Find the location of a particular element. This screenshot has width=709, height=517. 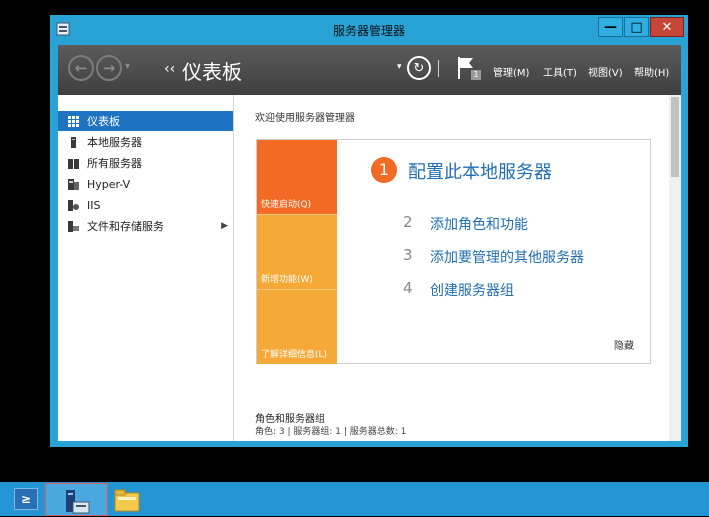

create-server-group-link: 创建服务器组 is located at coordinates (472, 290).